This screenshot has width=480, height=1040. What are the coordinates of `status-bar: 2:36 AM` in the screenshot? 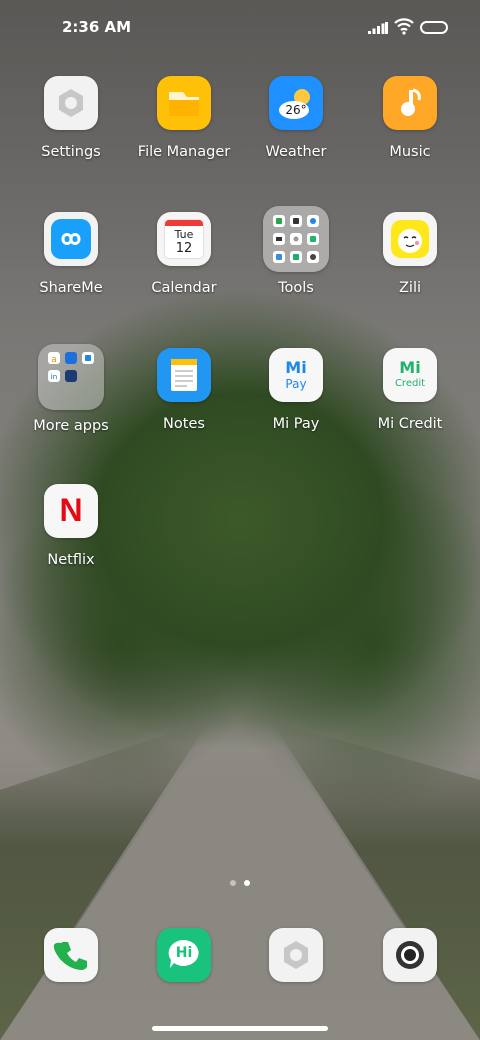 It's located at (240, 28).